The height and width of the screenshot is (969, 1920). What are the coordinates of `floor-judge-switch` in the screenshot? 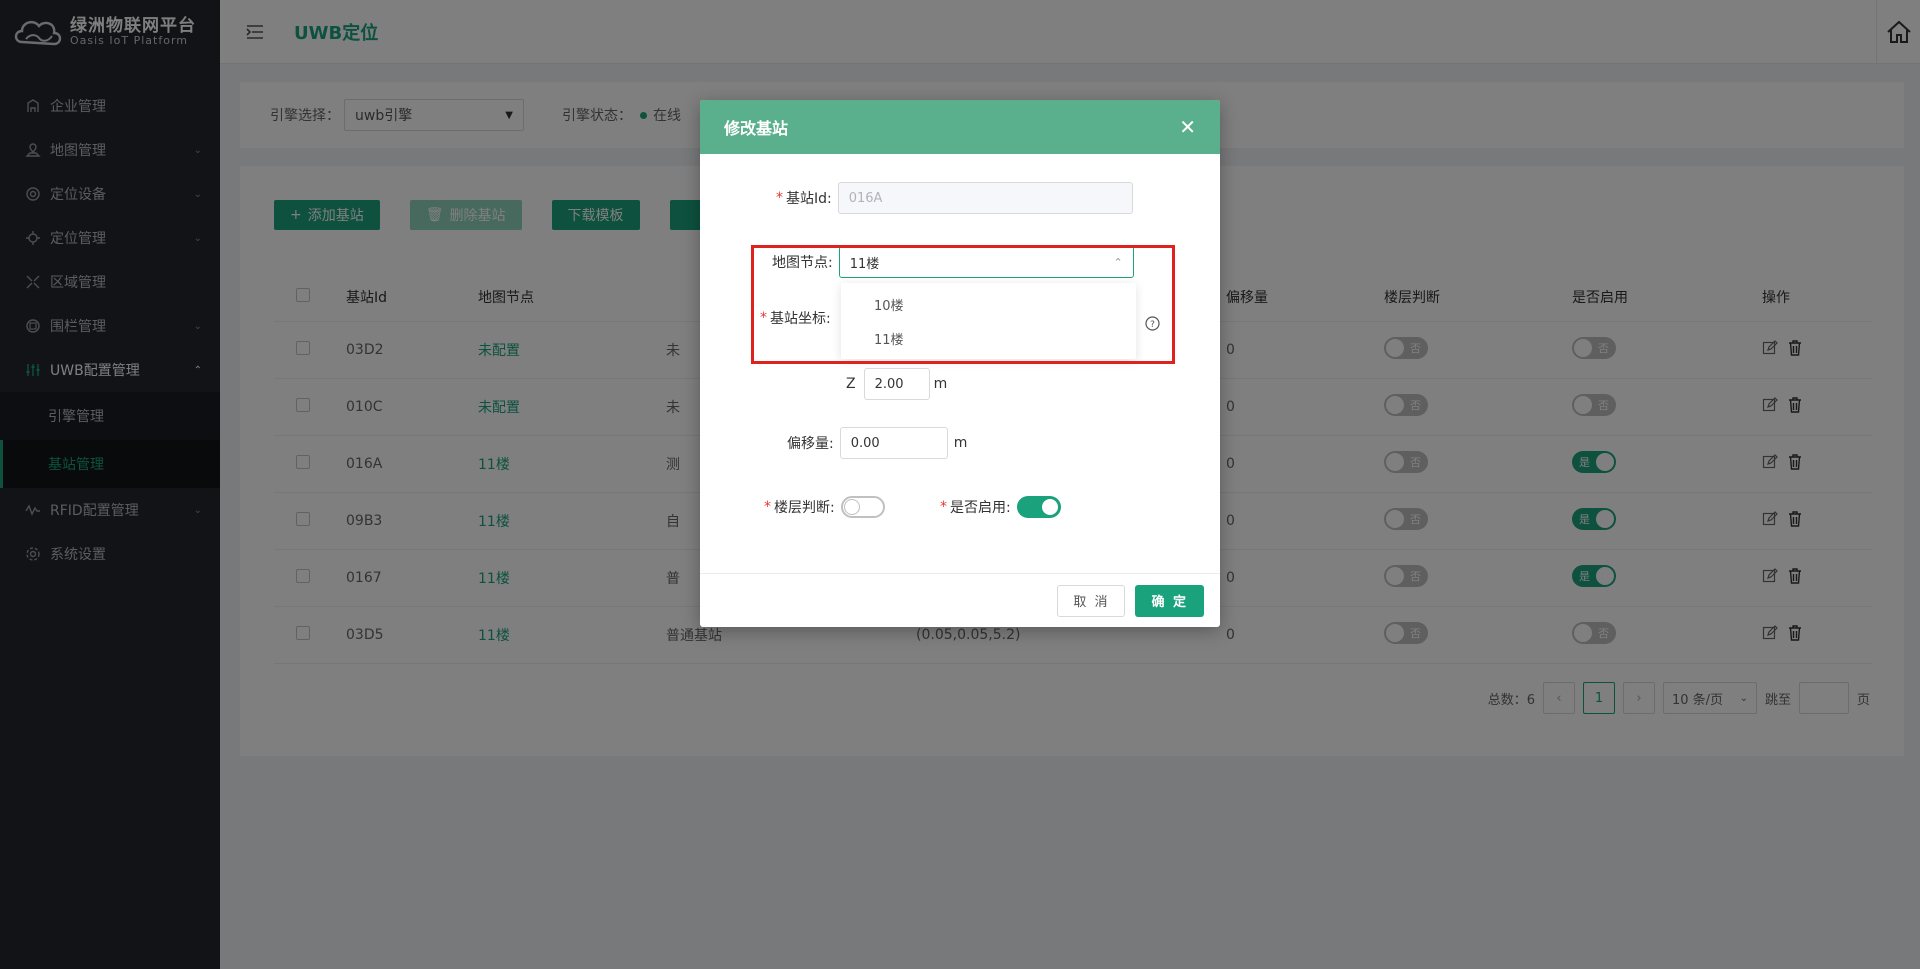 It's located at (862, 507).